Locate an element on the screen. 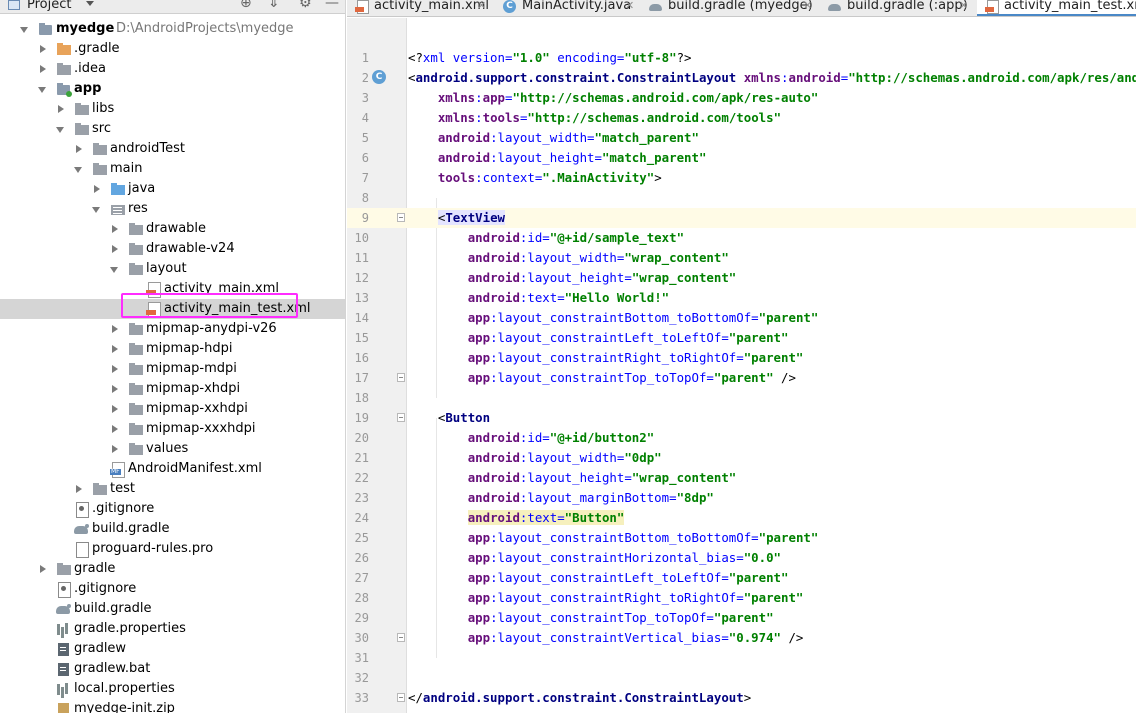  tree-item: src is located at coordinates (172, 129).